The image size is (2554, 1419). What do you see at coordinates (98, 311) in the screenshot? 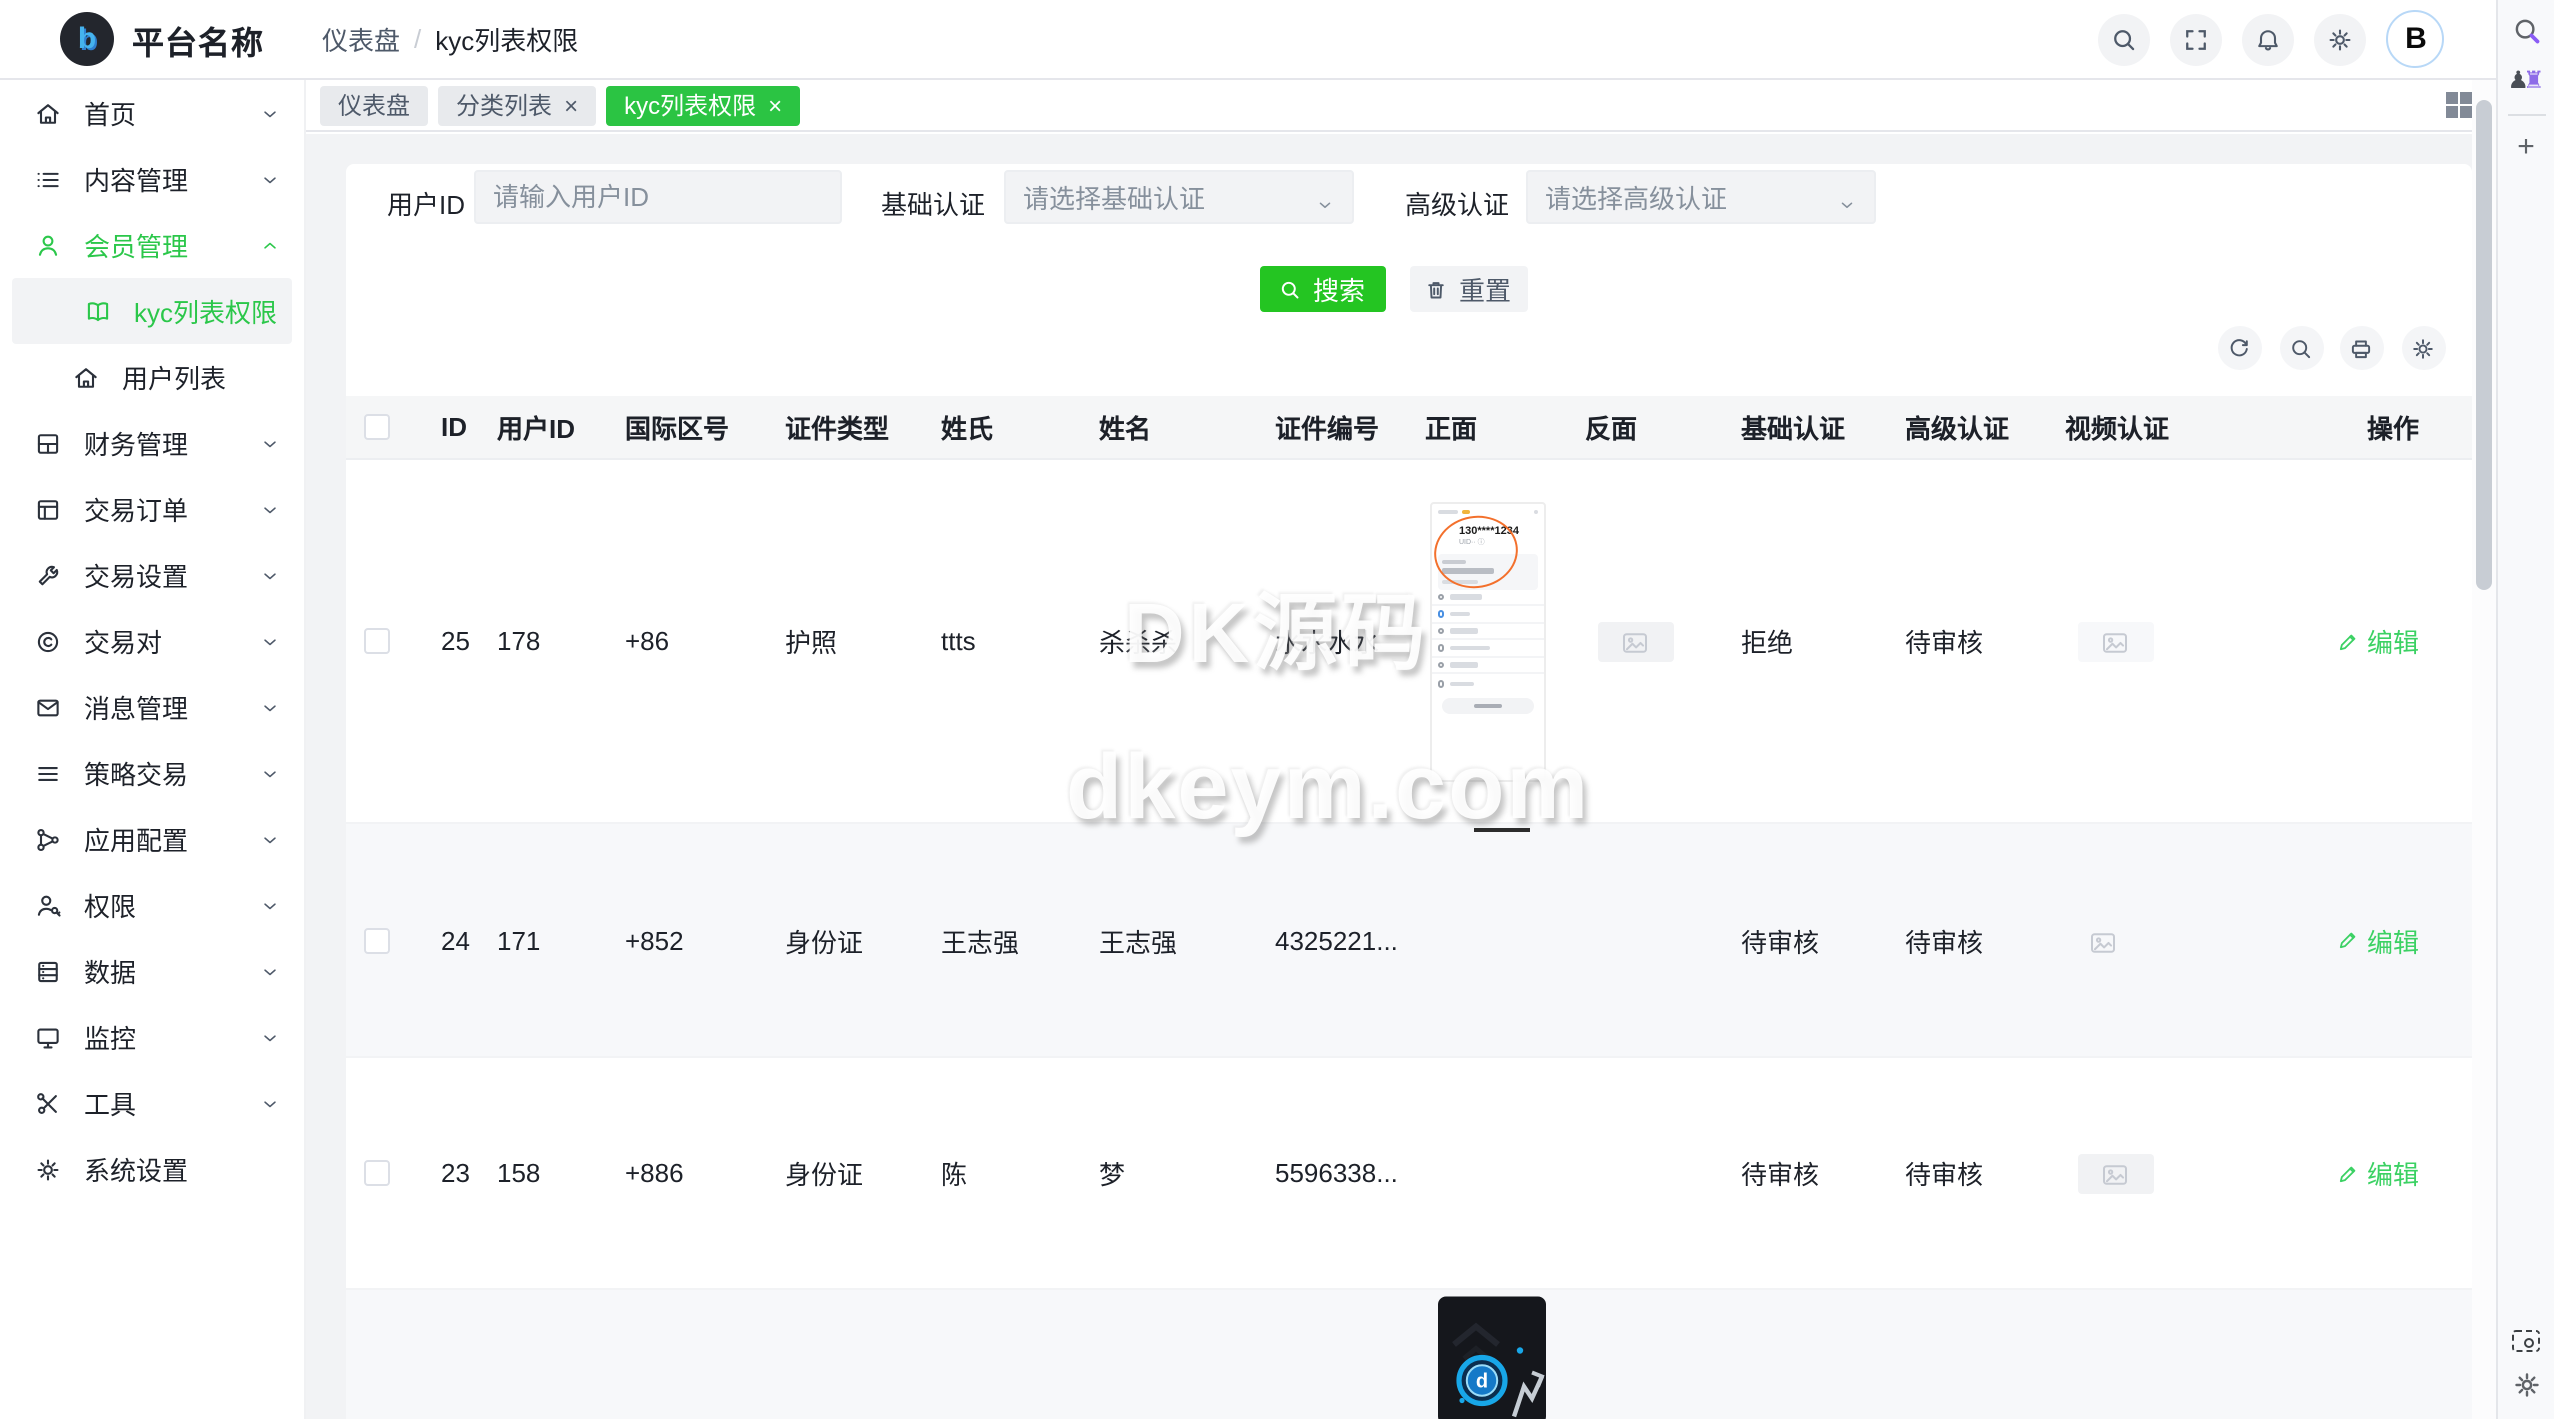
I see `book-icon` at bounding box center [98, 311].